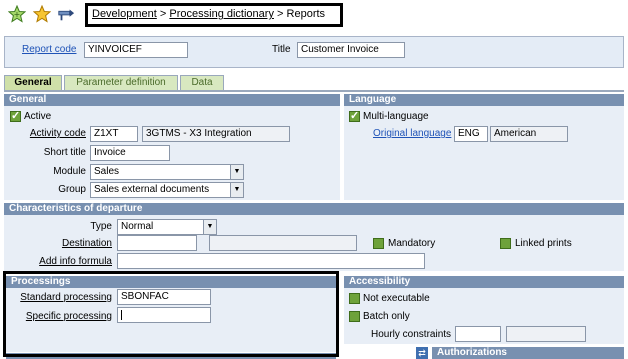 This screenshot has width=628, height=359. What do you see at coordinates (15, 115) in the screenshot?
I see `active-checkbox` at bounding box center [15, 115].